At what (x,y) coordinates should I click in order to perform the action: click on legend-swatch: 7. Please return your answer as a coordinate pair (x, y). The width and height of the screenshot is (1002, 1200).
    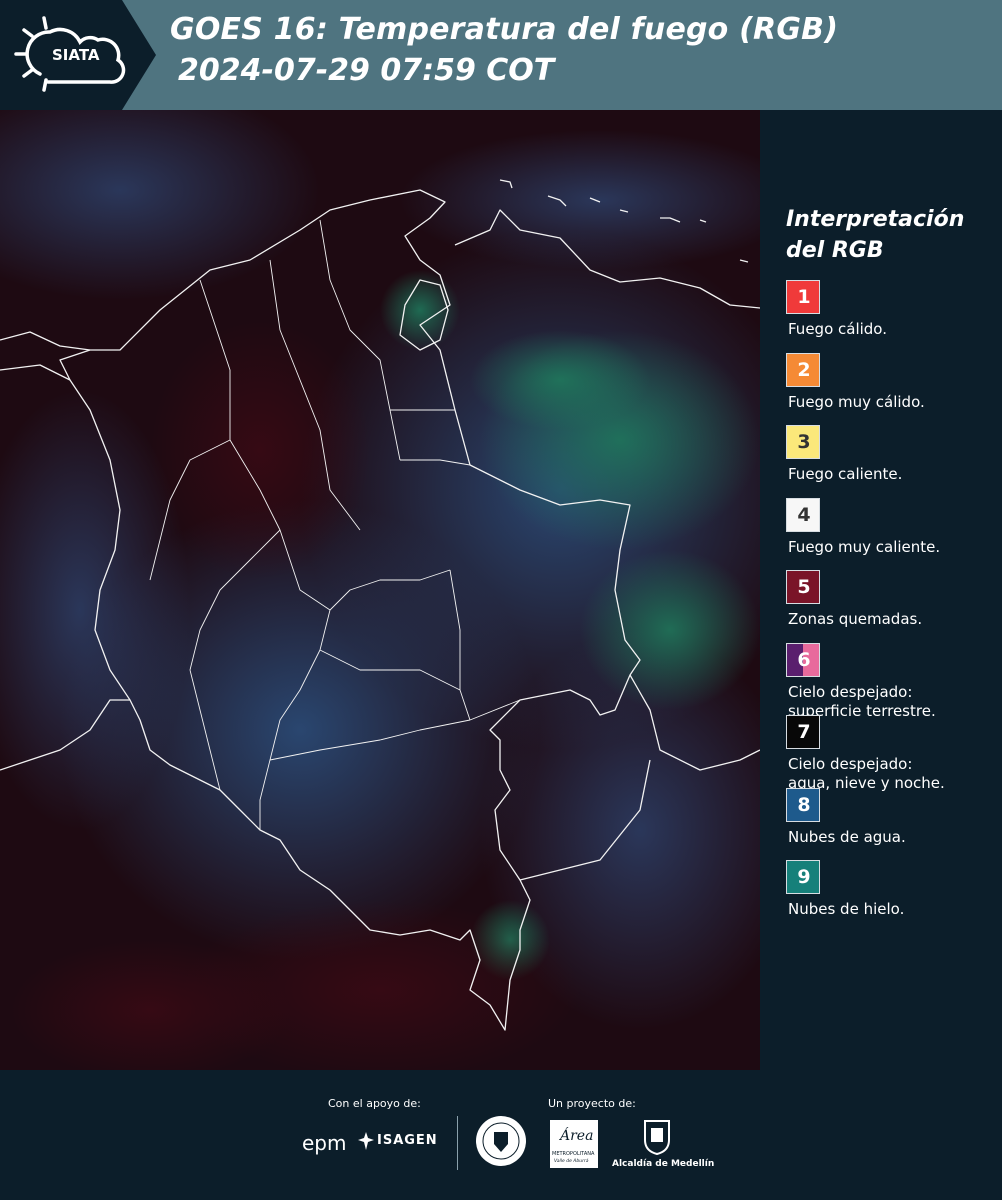
    Looking at the image, I should click on (803, 732).